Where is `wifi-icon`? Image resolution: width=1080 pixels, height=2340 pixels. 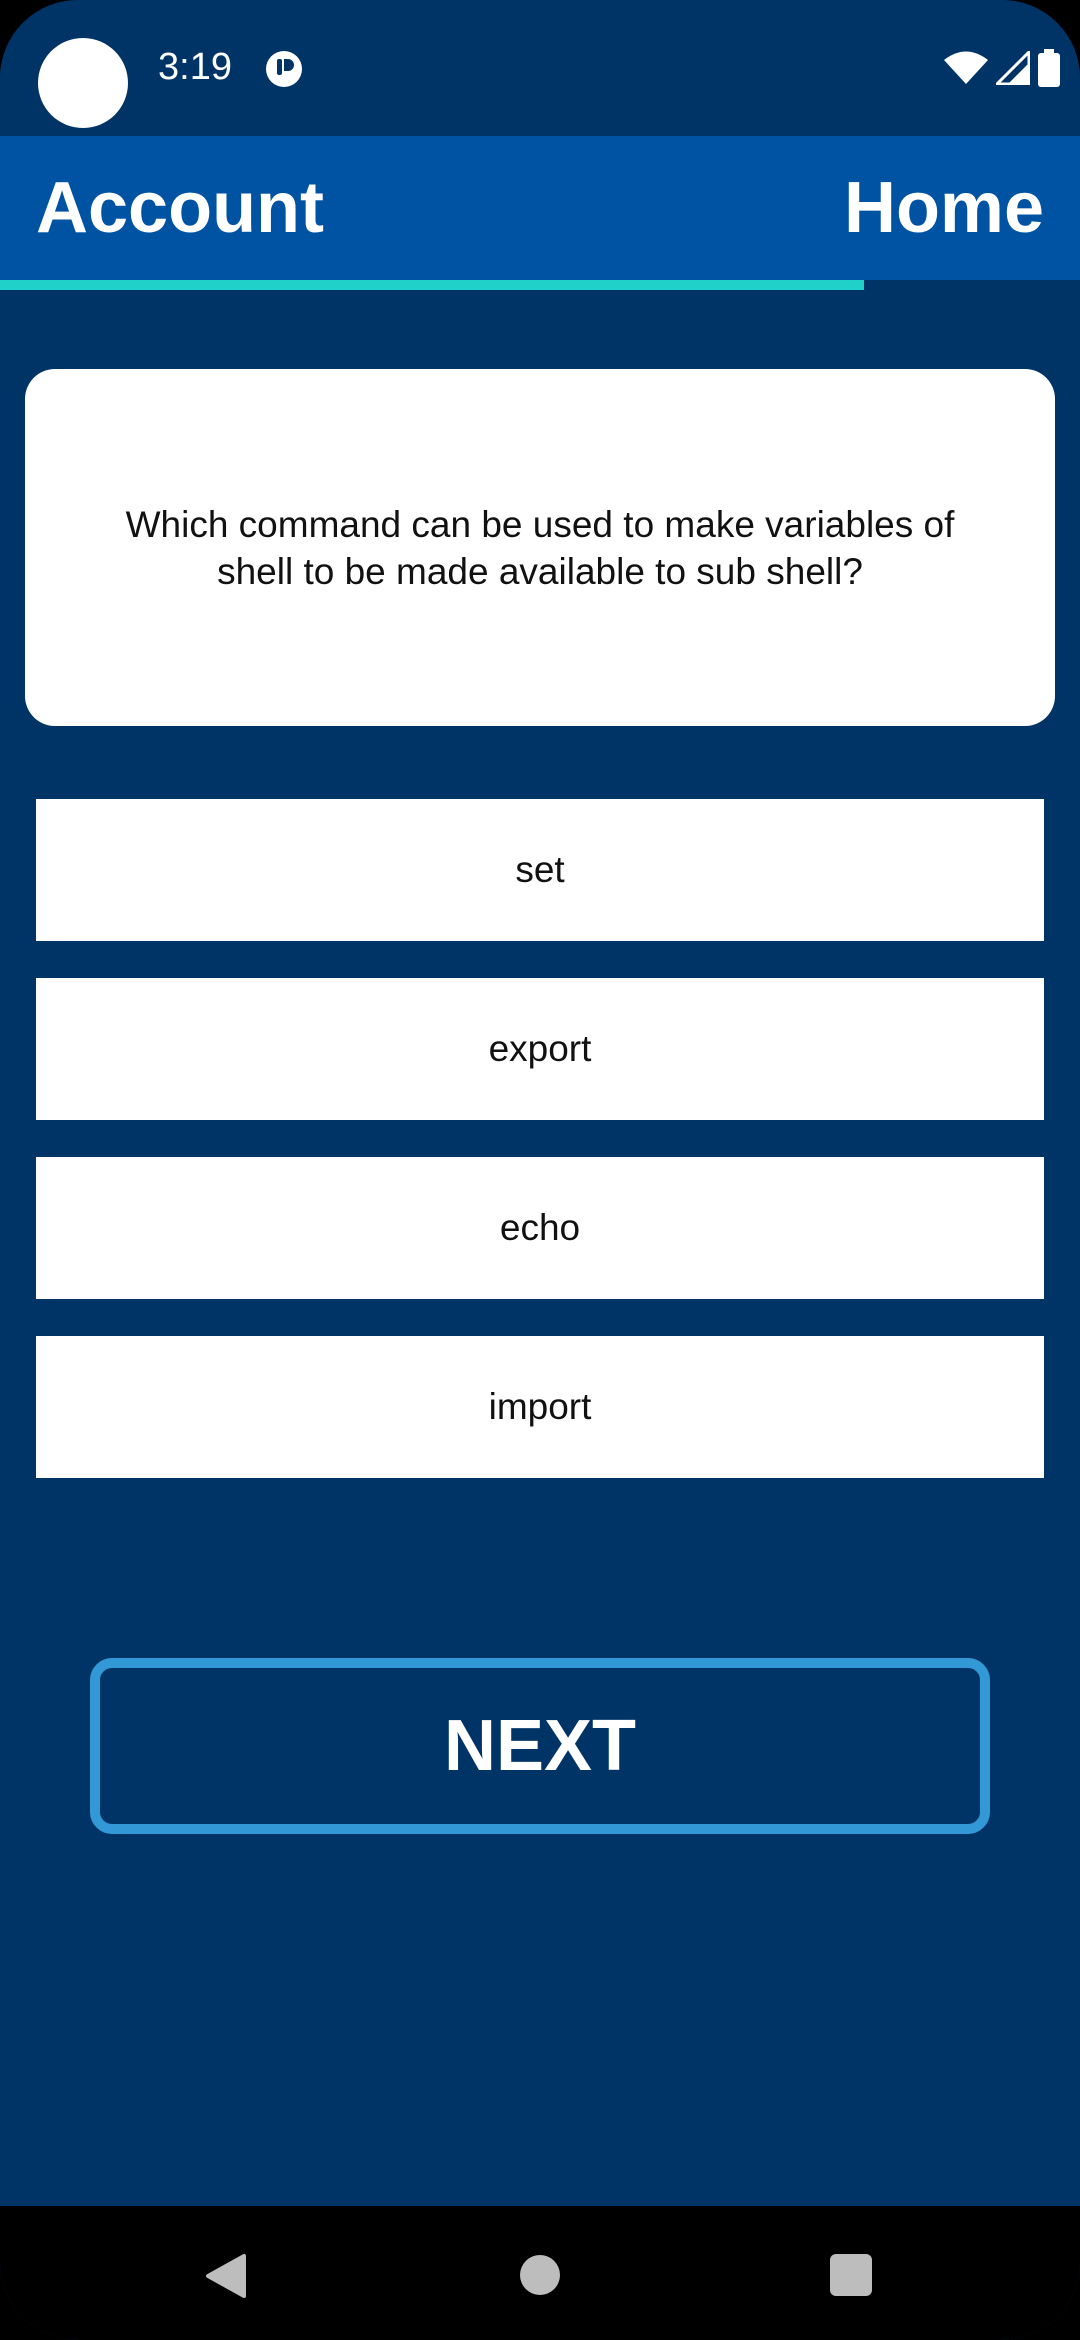 wifi-icon is located at coordinates (966, 67).